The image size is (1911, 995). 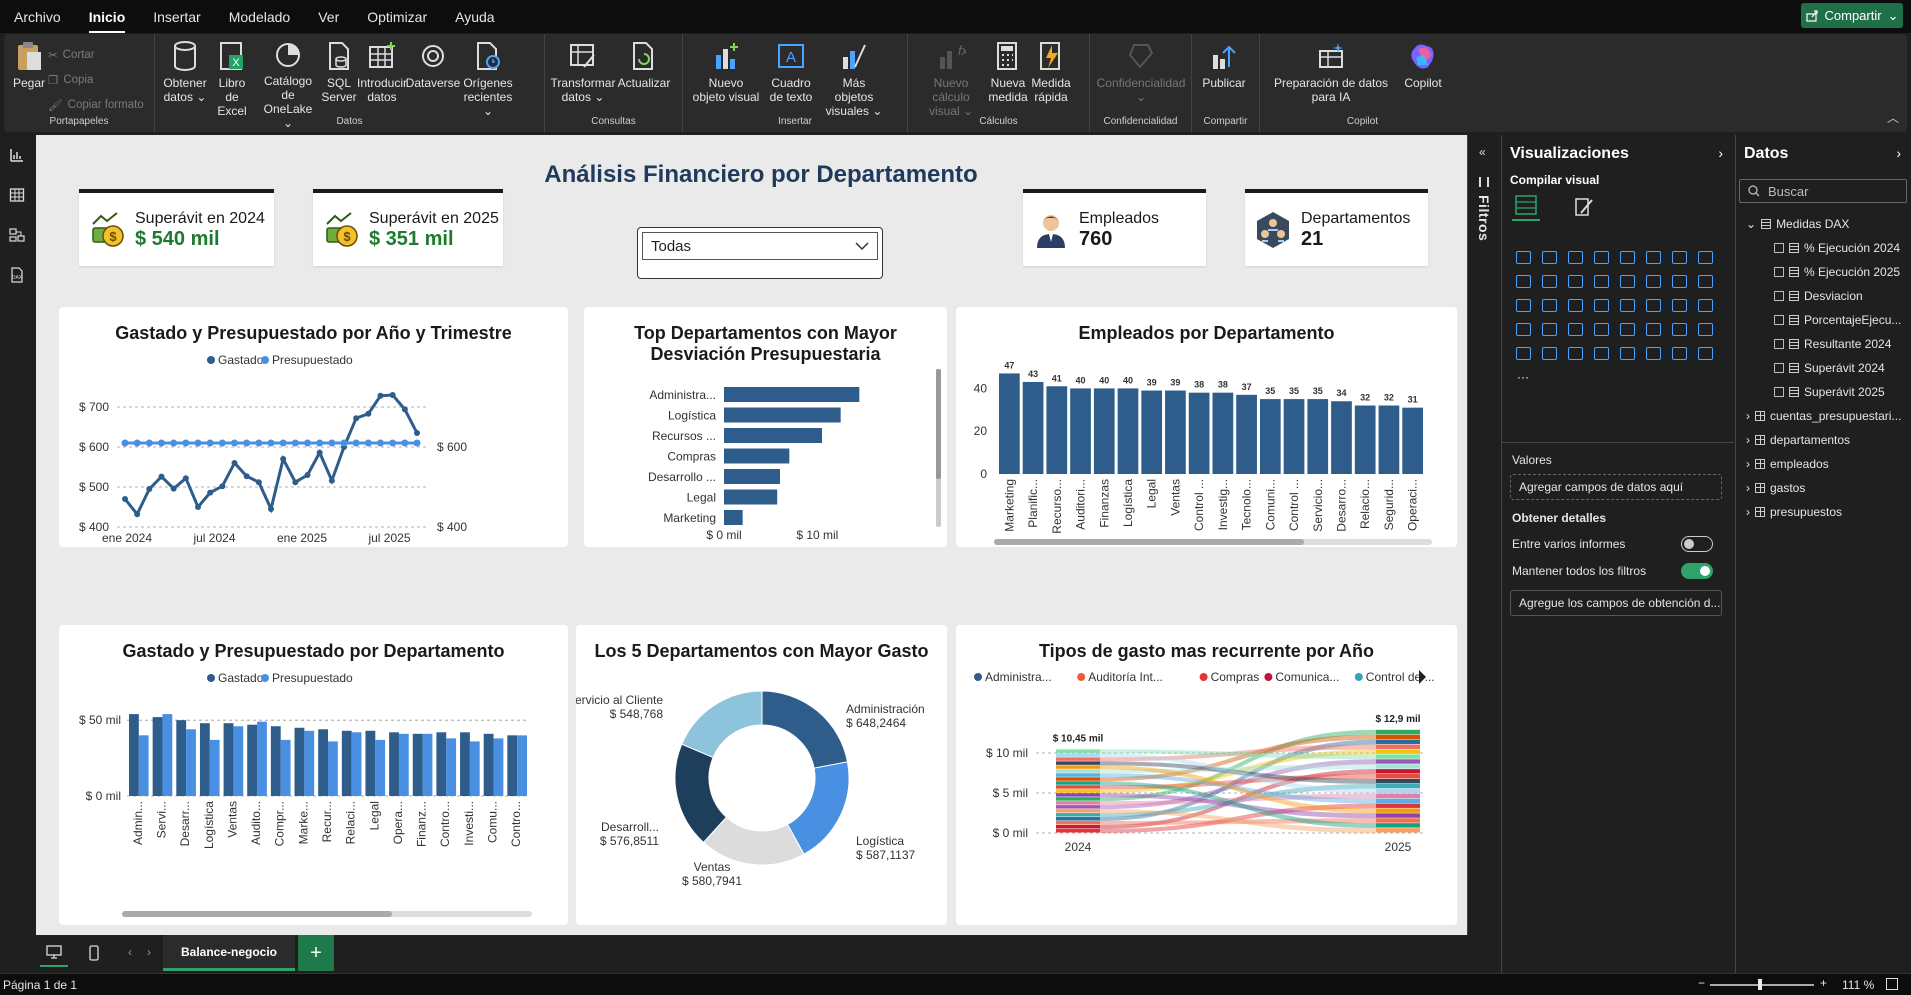 I want to click on page-tab-balance: Balance-negocio, so click(x=229, y=953).